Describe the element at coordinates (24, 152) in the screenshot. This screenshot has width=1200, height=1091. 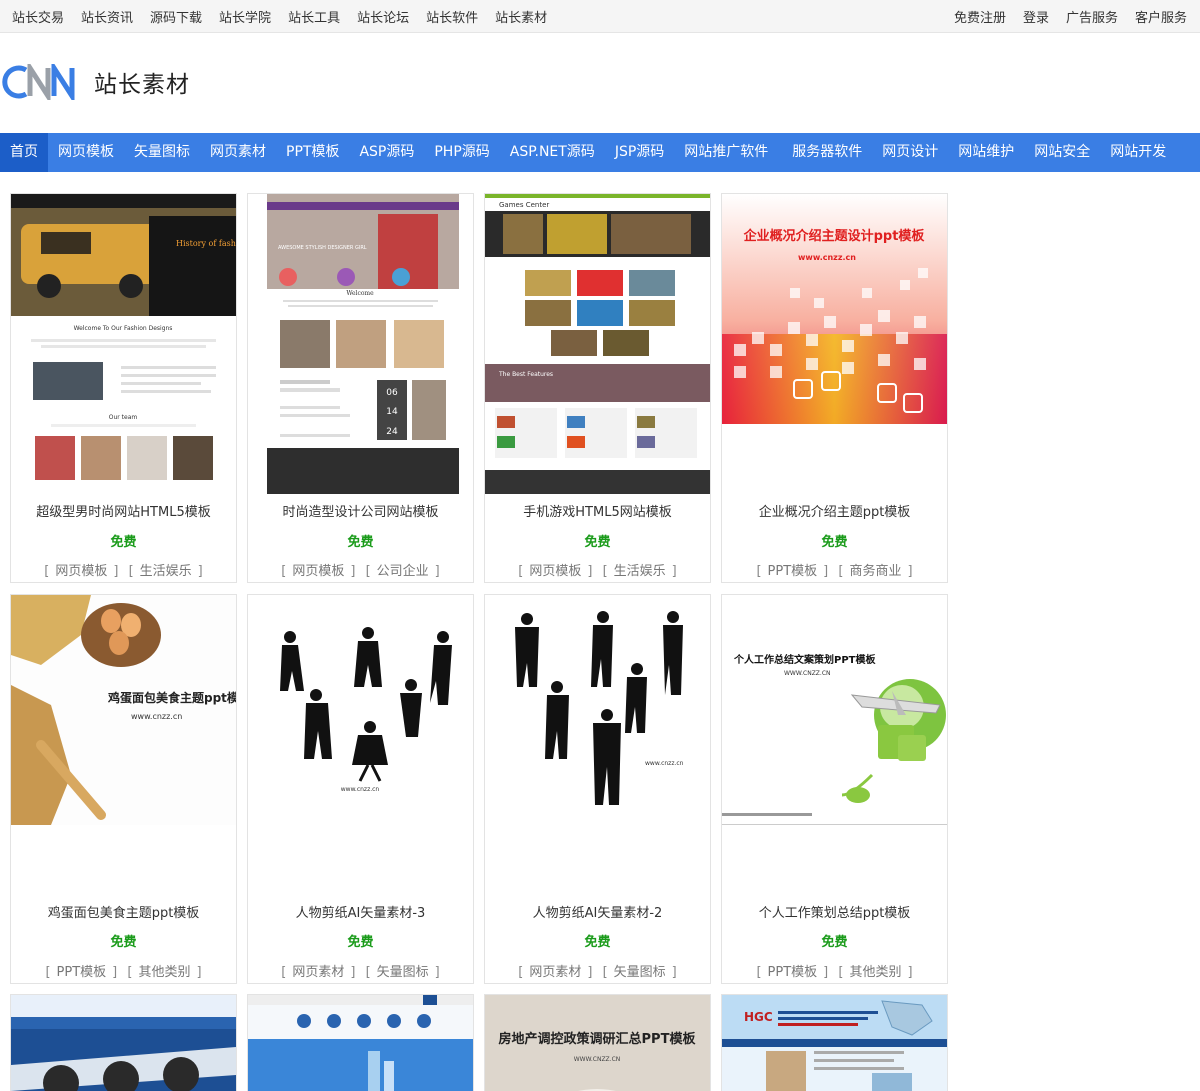
I see `nav-home: 首页` at that location.